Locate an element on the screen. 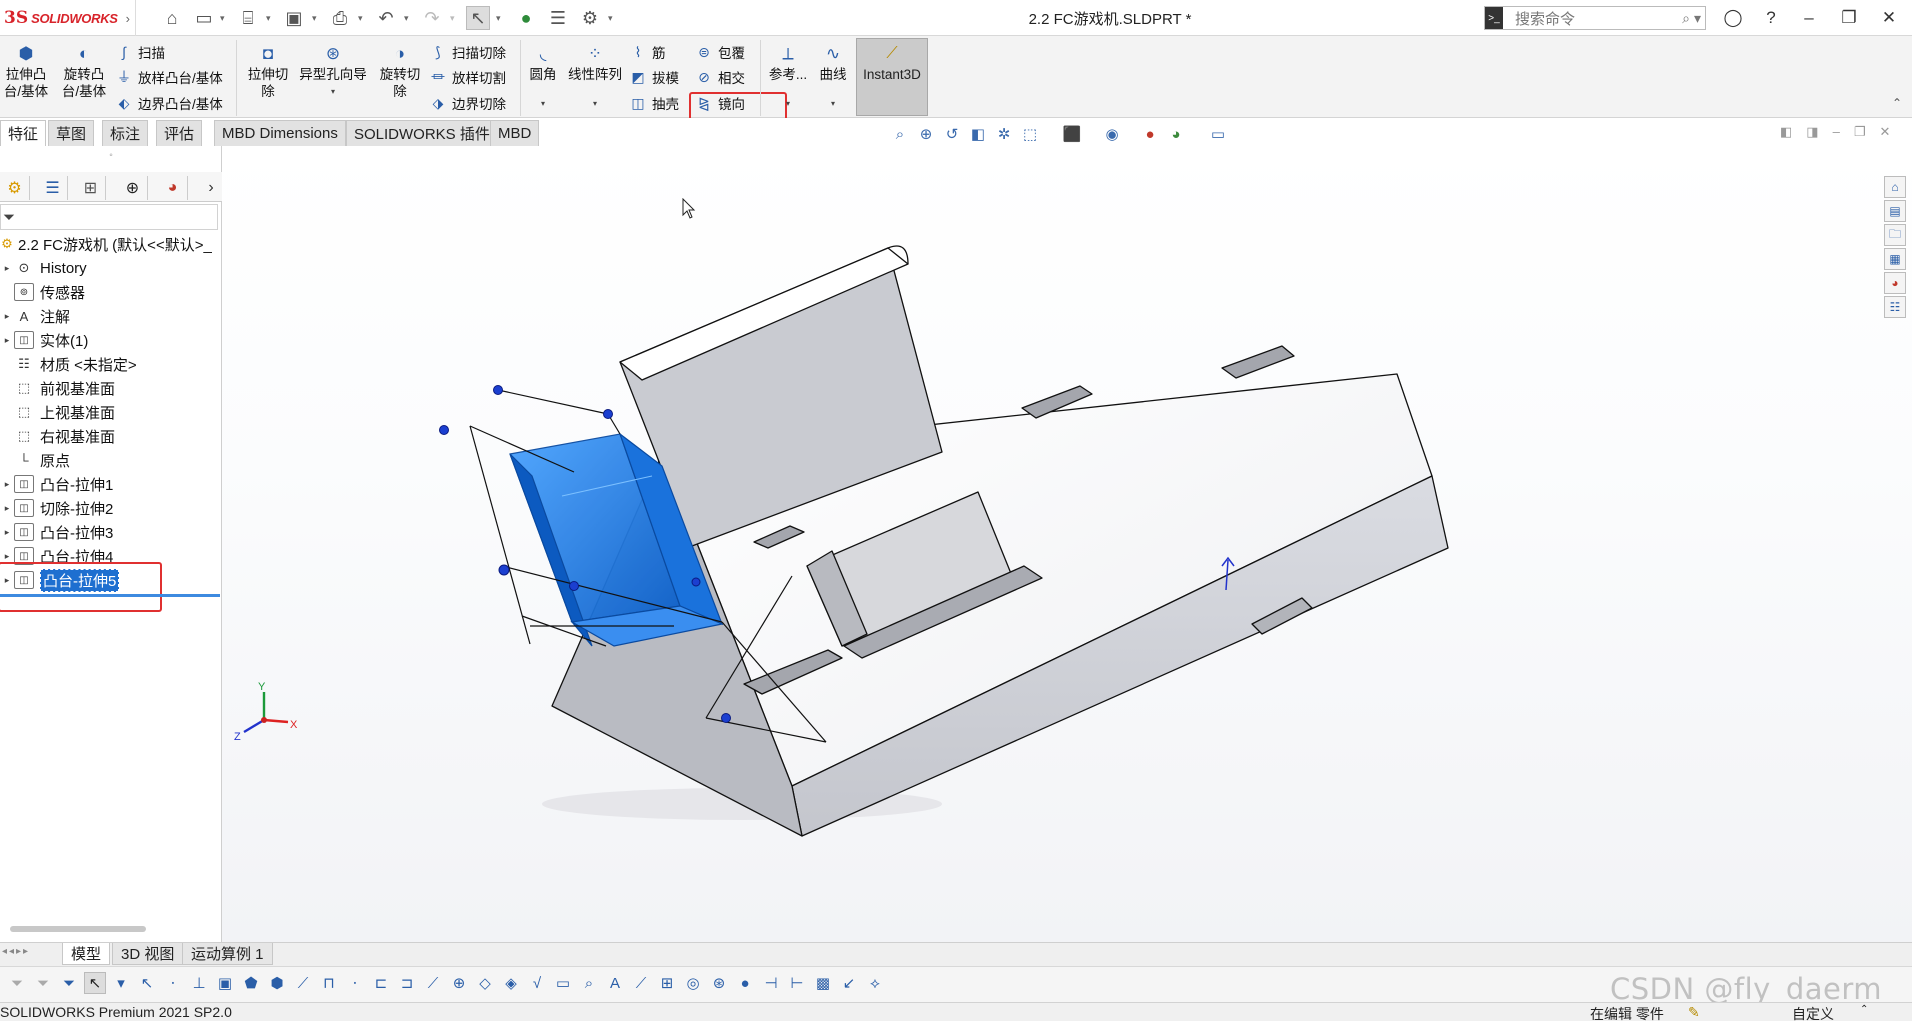 This screenshot has width=1912, height=1021. redo-icon: ↷ is located at coordinates (432, 18).